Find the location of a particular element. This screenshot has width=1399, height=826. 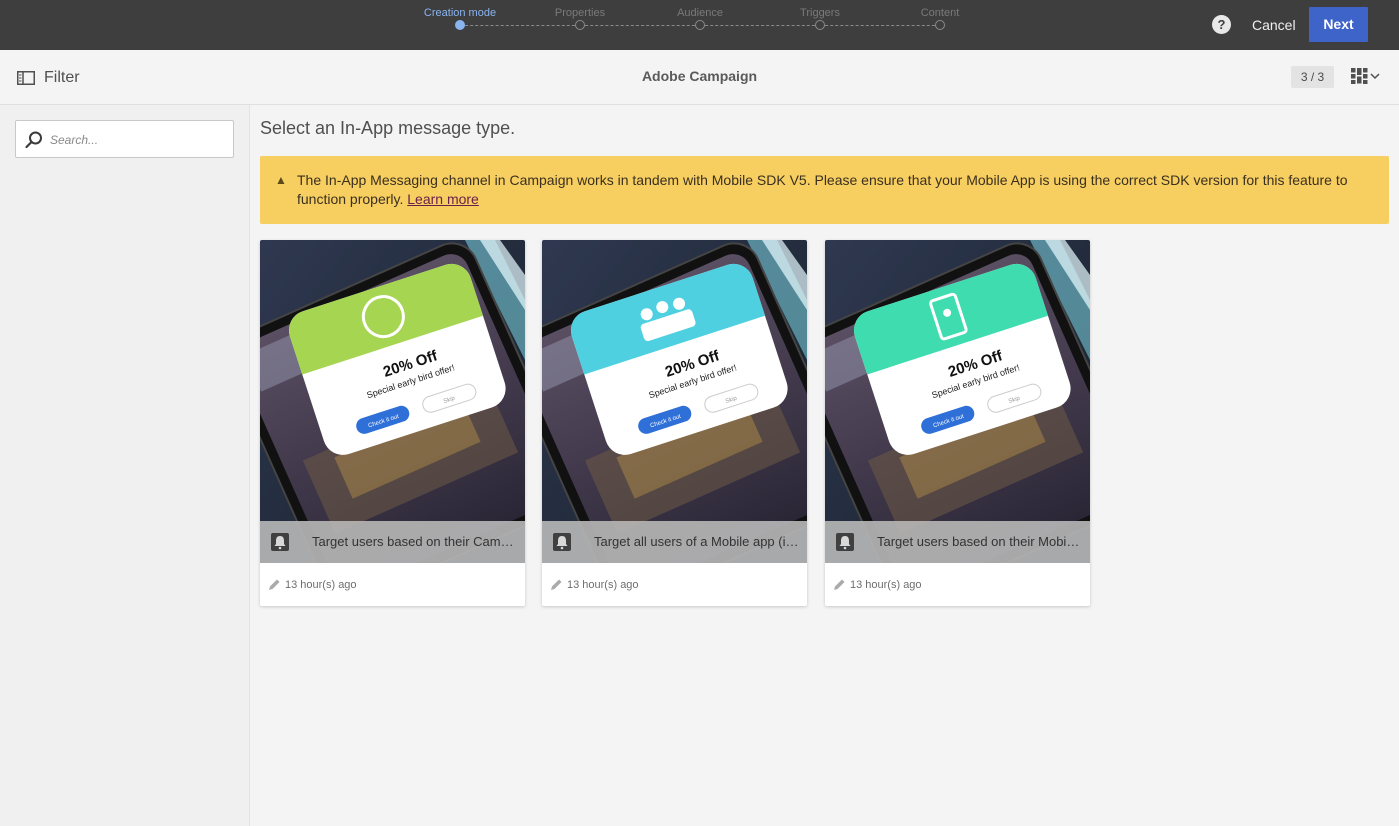

step-dot-content is located at coordinates (940, 25).